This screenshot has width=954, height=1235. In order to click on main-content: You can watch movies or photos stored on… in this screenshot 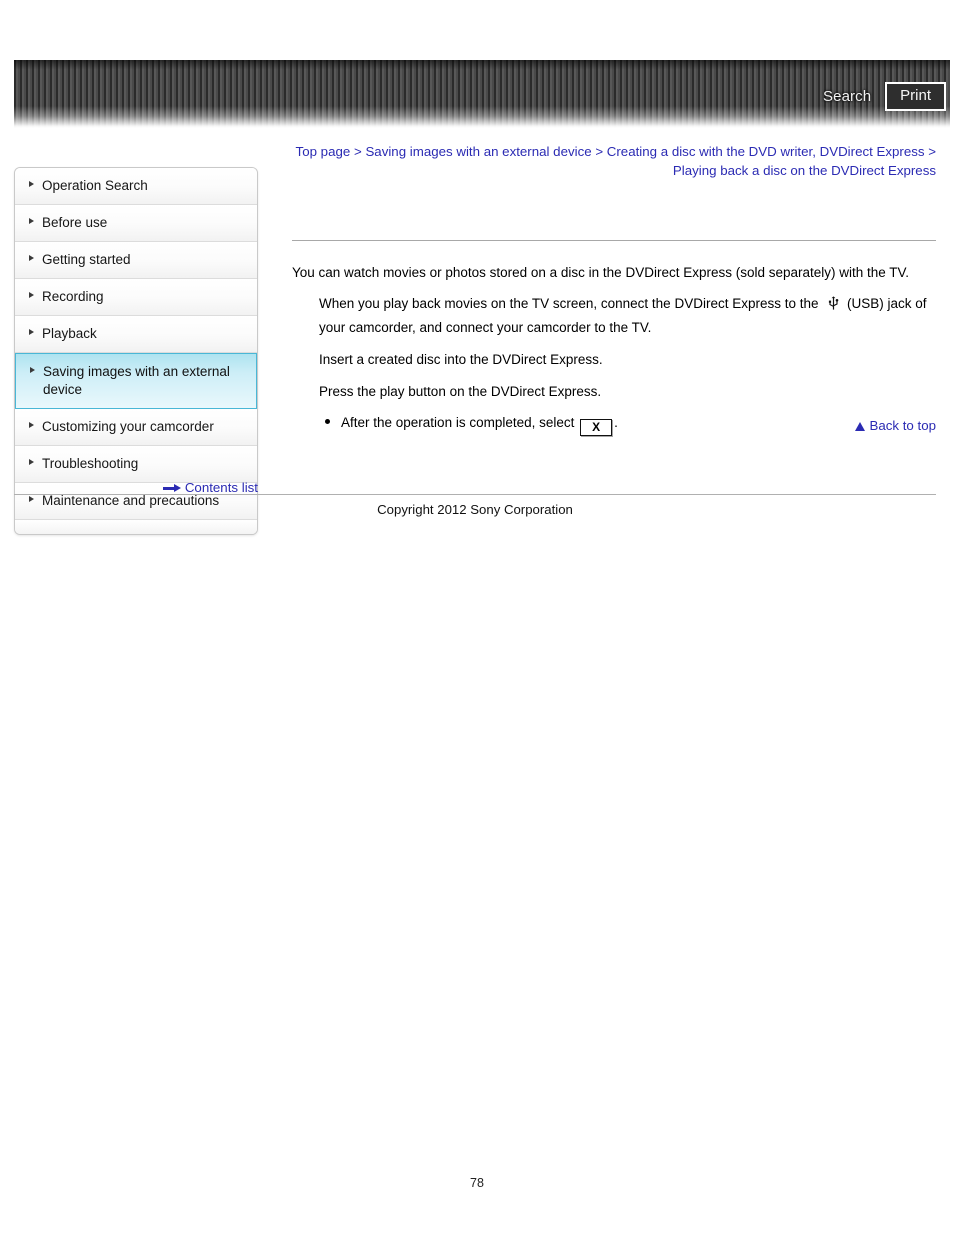, I will do `click(616, 349)`.